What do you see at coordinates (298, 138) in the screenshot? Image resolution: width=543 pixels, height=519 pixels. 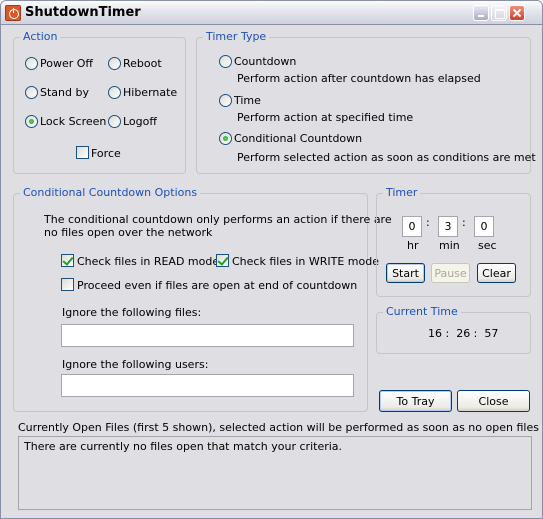 I see `radio-conditional-countdown-label: Conditional Countdown` at bounding box center [298, 138].